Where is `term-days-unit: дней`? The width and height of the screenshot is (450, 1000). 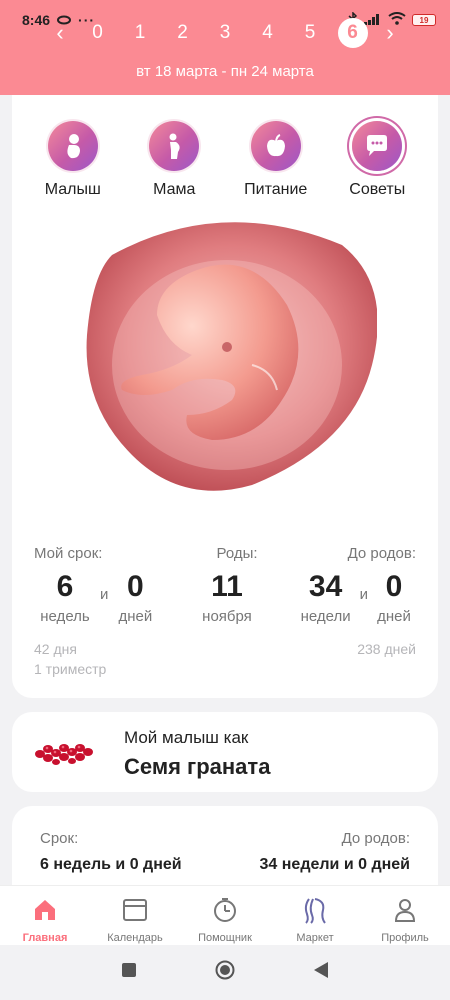 term-days-unit: дней is located at coordinates (135, 616).